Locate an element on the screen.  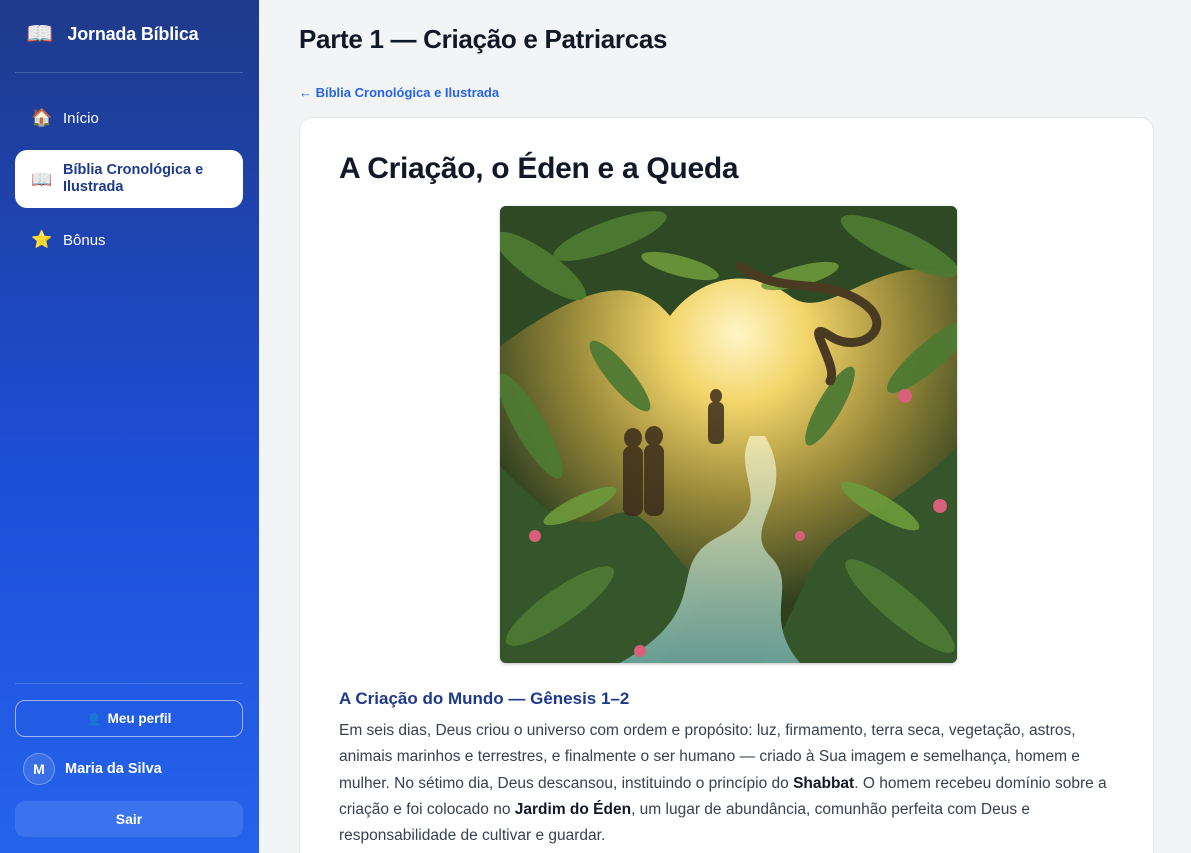
sidebar-item-inicio: 🏠 Início is located at coordinates (129, 118).